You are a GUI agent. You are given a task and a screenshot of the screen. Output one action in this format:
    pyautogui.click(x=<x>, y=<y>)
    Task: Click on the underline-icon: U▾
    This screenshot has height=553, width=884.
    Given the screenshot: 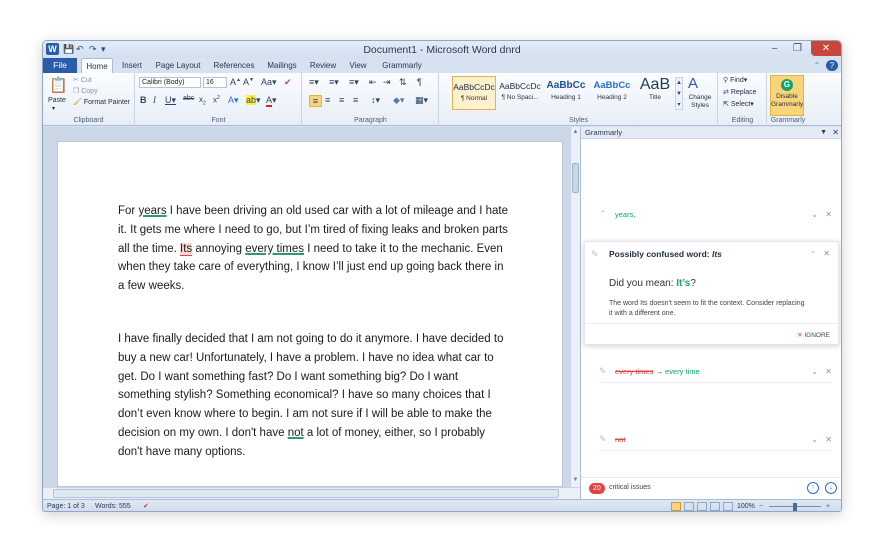 What is the action you would take?
    pyautogui.click(x=170, y=100)
    